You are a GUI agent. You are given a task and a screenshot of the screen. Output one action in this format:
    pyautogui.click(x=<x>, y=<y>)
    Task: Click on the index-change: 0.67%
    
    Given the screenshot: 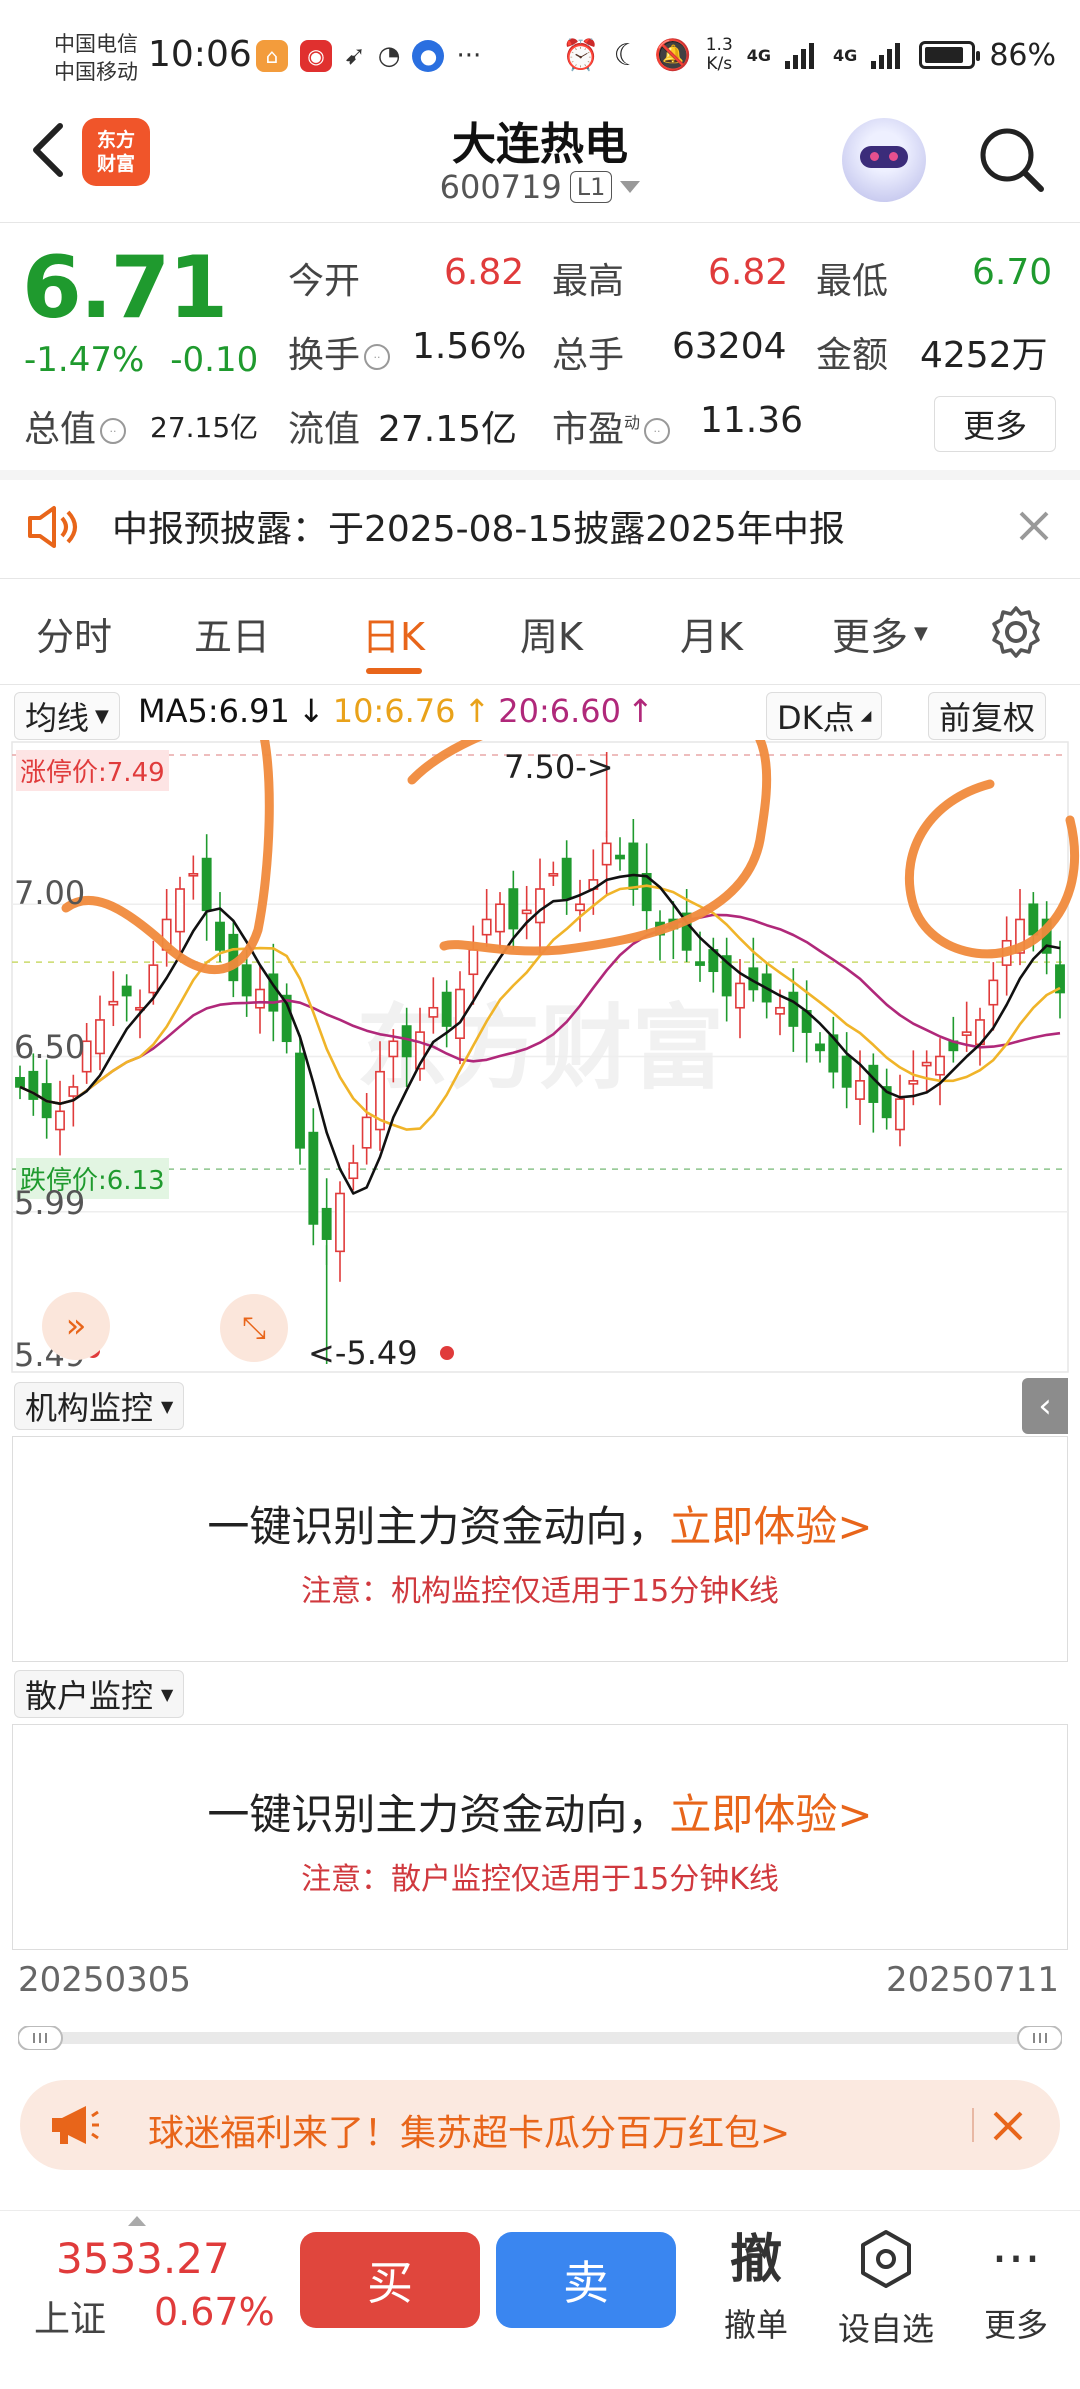 What is the action you would take?
    pyautogui.click(x=214, y=2312)
    